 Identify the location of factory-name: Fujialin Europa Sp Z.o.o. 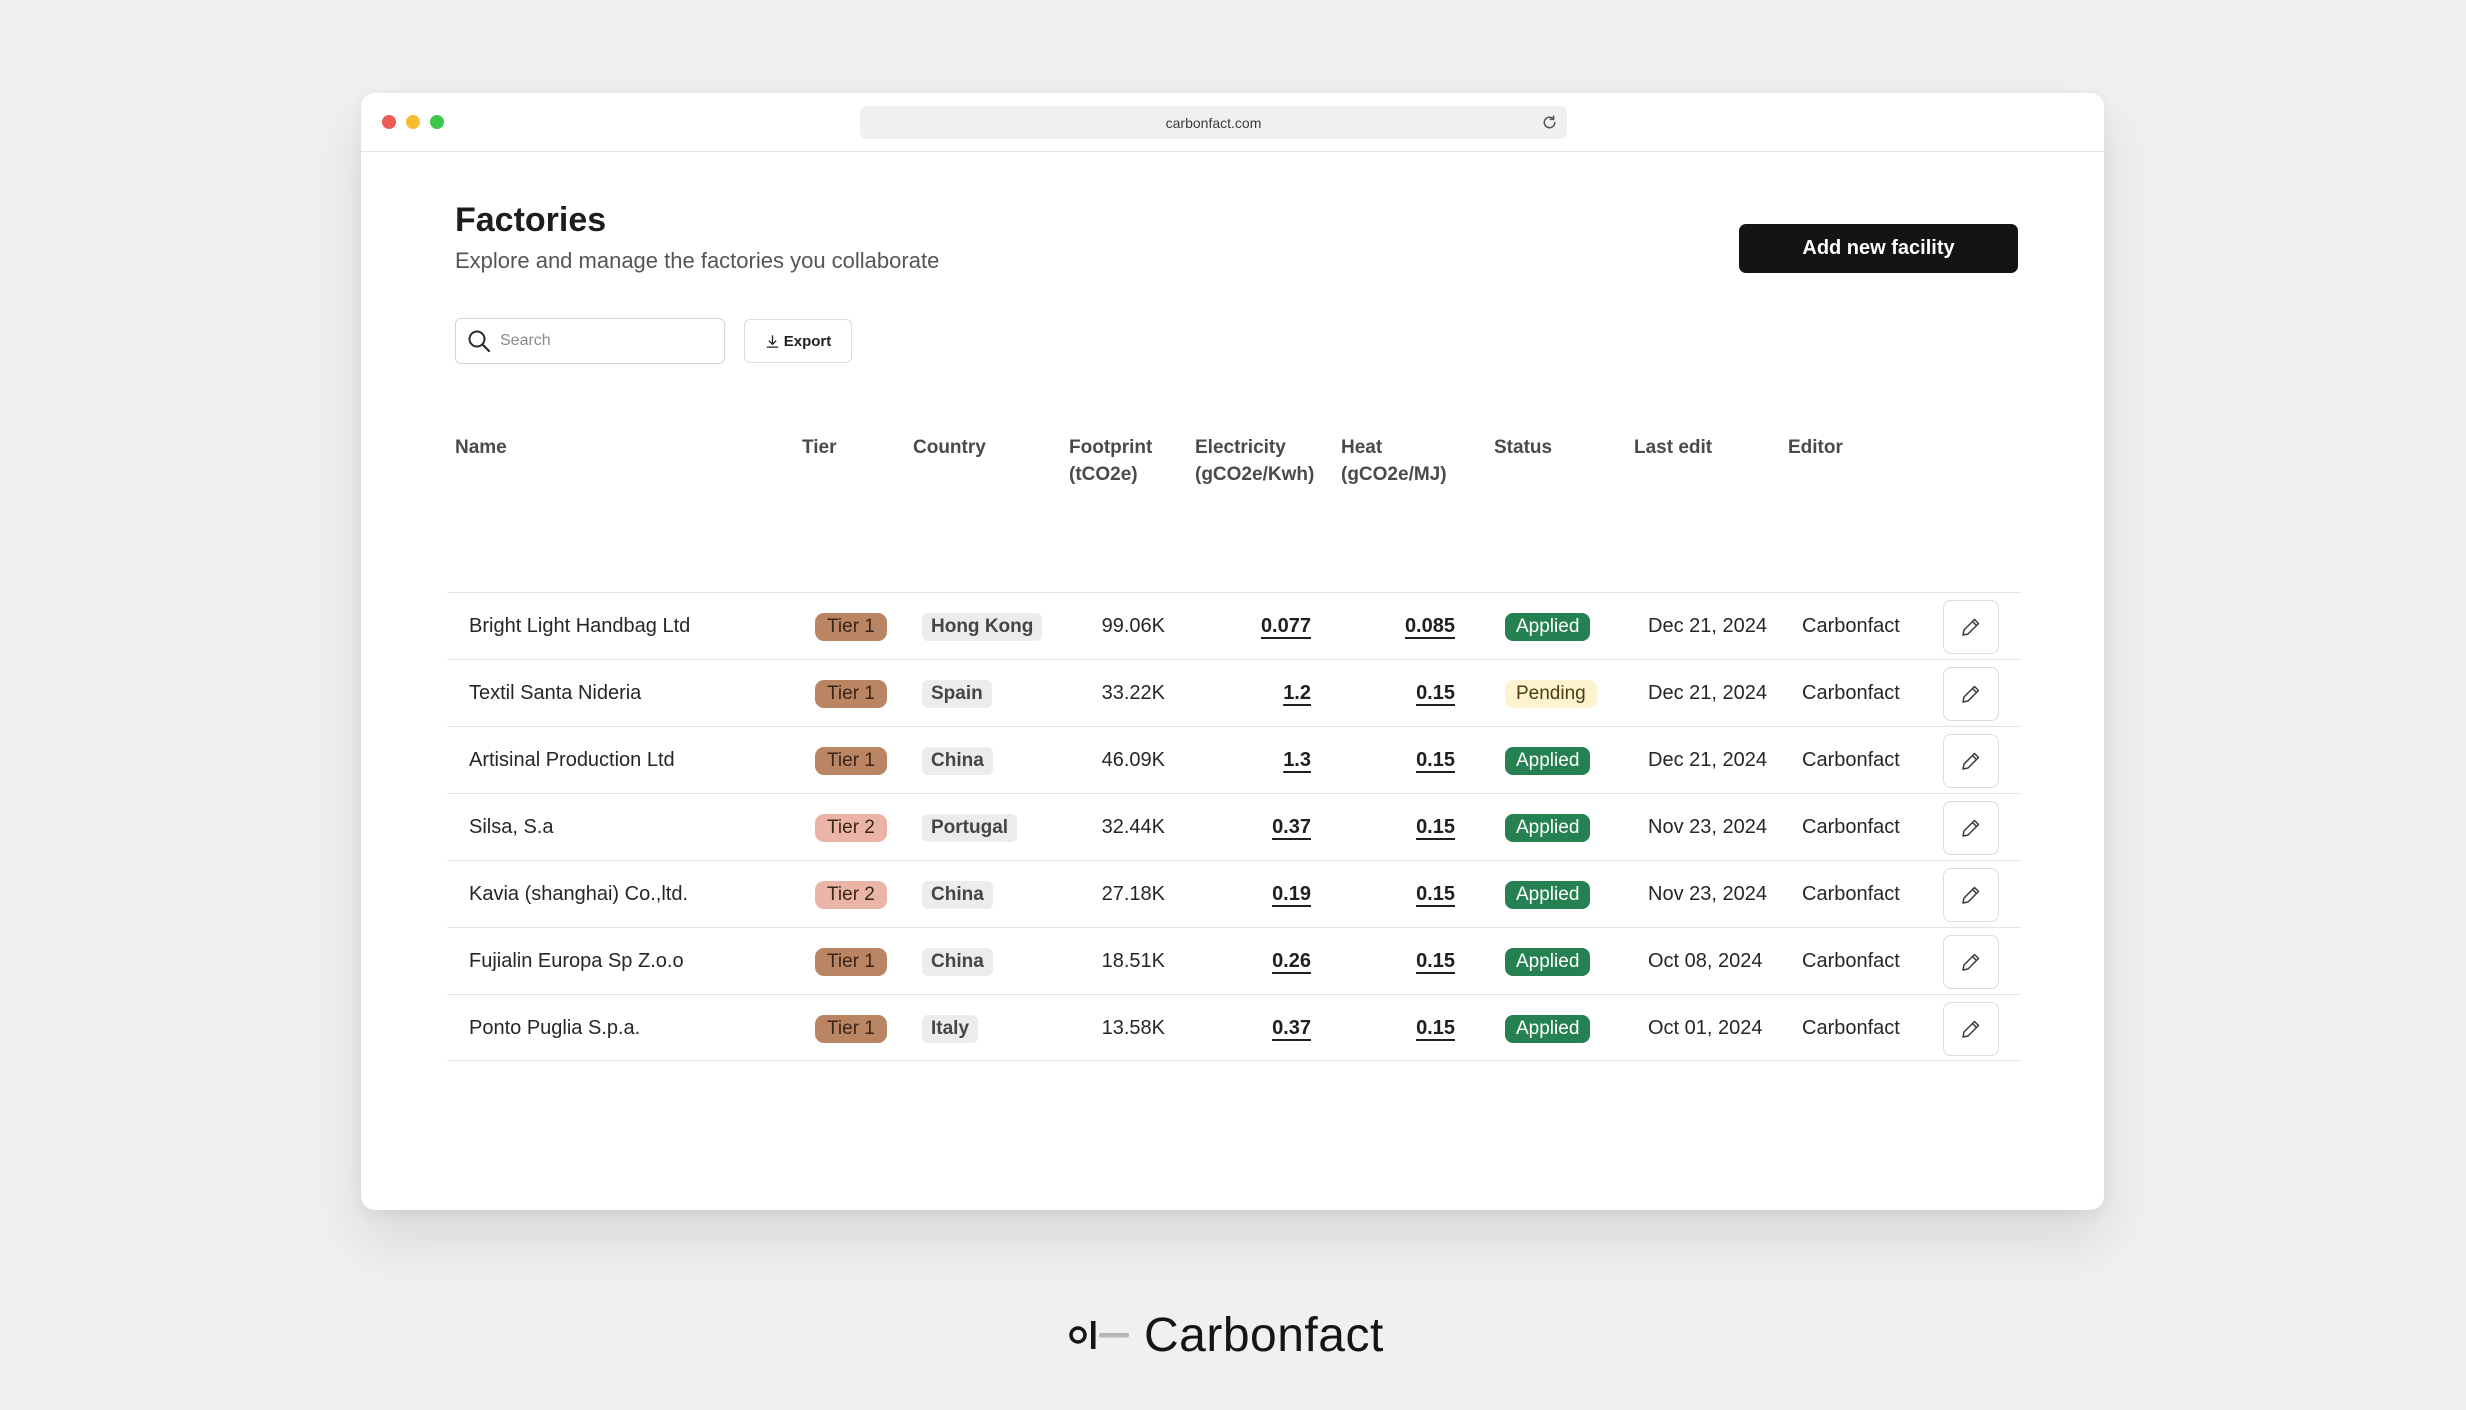
(576, 961).